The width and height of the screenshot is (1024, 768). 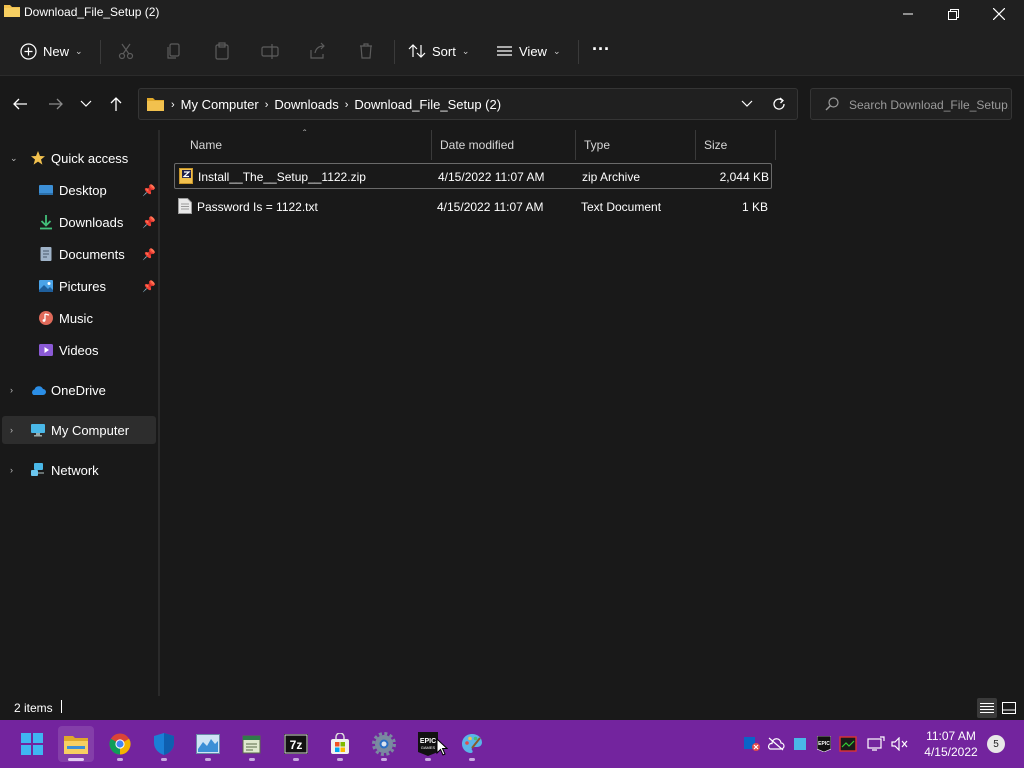 What do you see at coordinates (79, 222) in the screenshot?
I see `sidebar-item-downloads: Downloads 📌` at bounding box center [79, 222].